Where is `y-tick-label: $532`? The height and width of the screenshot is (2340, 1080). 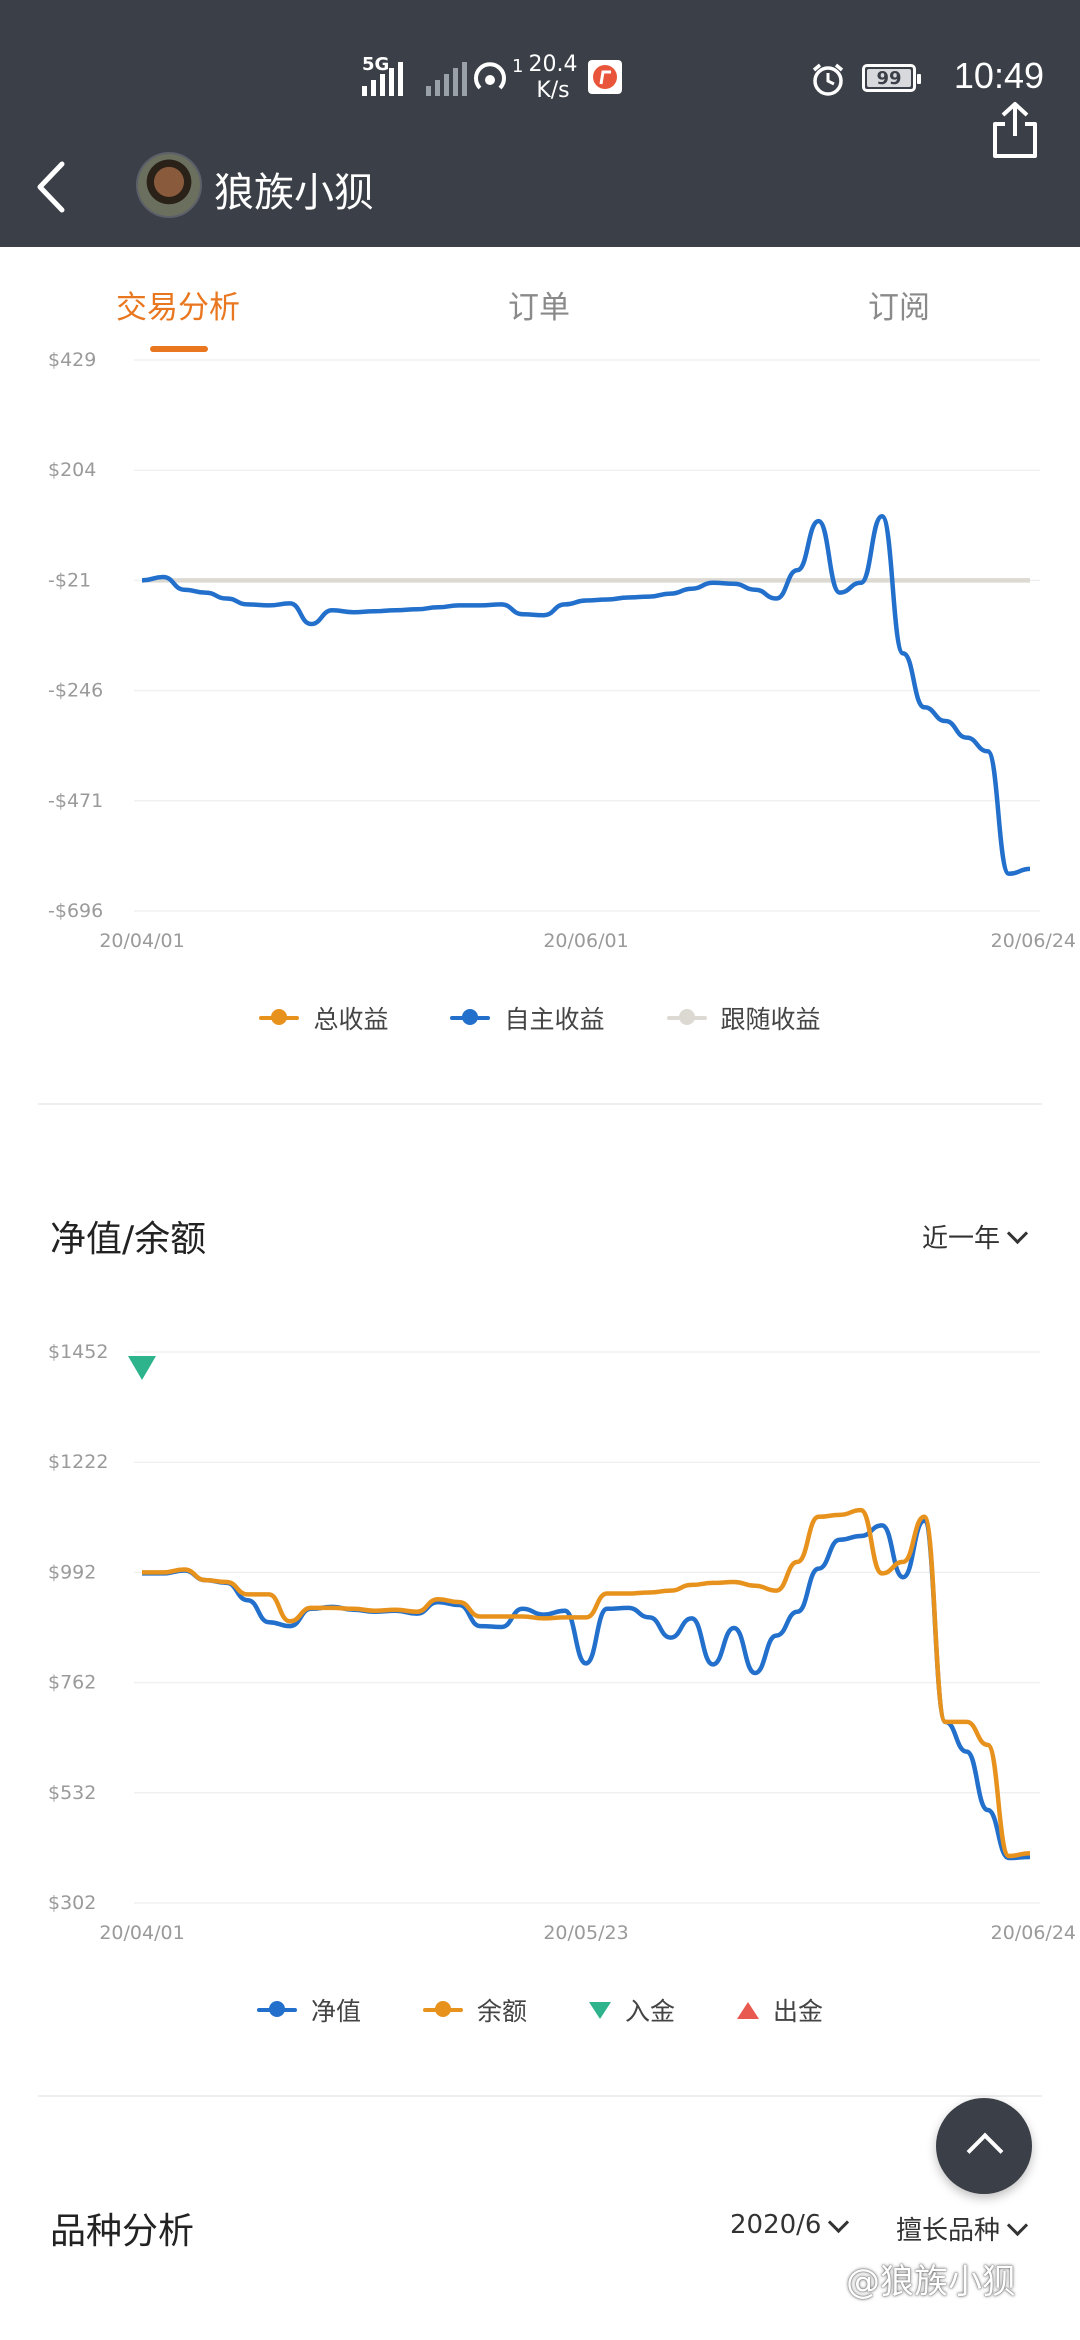
y-tick-label: $532 is located at coordinates (72, 1793).